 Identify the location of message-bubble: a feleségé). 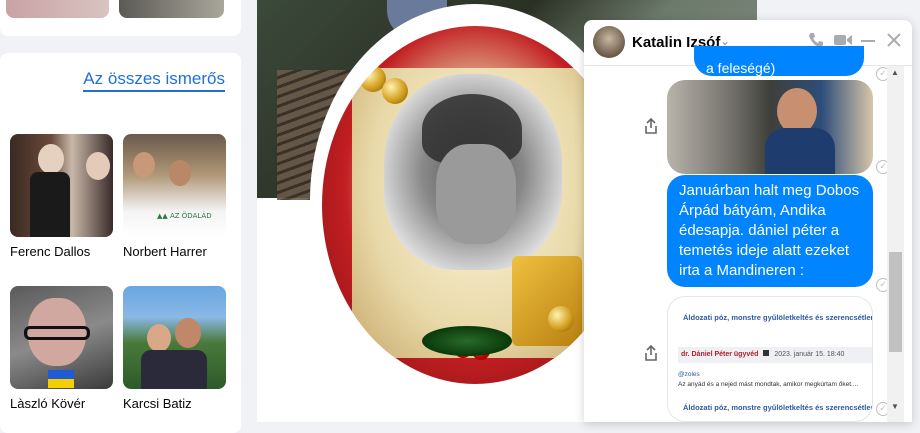
(779, 61).